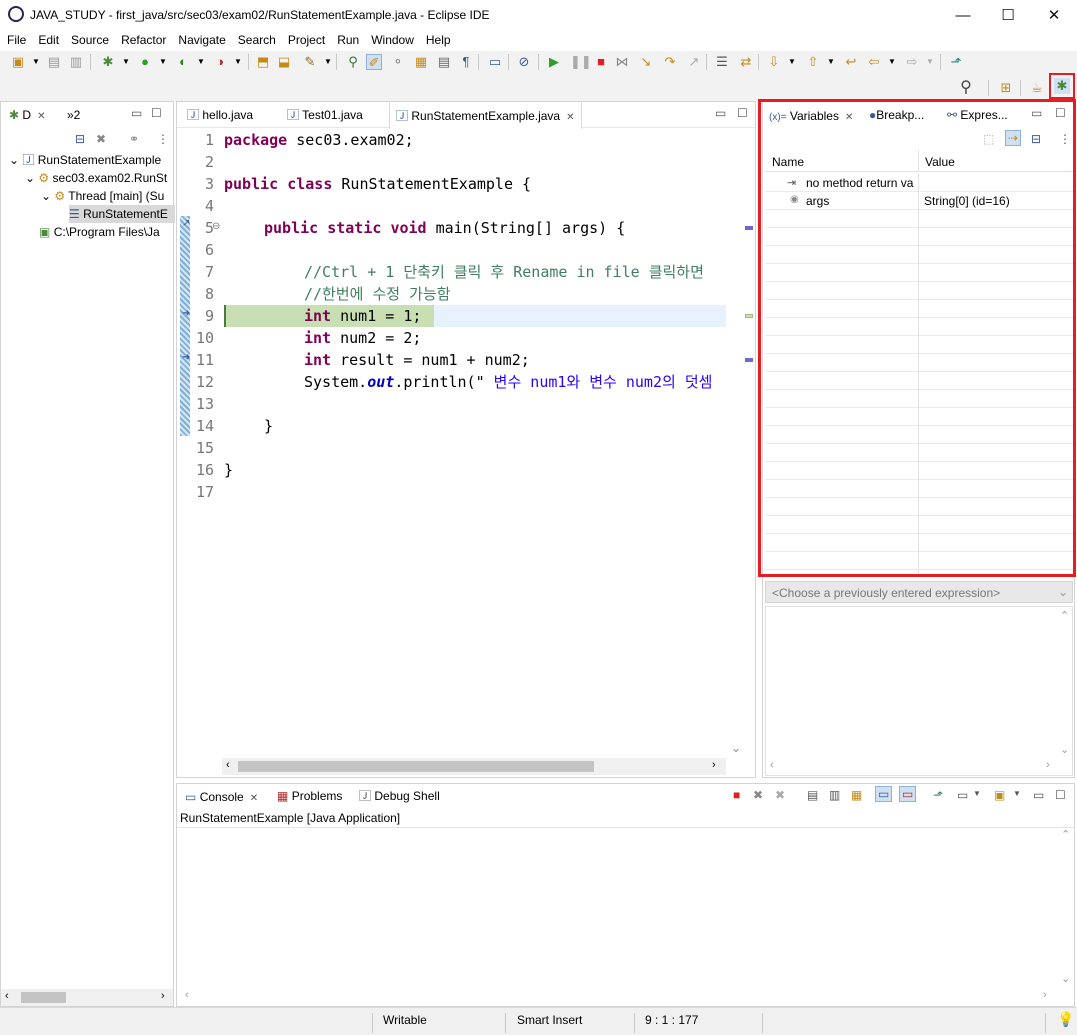  What do you see at coordinates (919, 691) in the screenshot?
I see `expression-detail-pane: ⌃ ⌄ ‹ ›` at bounding box center [919, 691].